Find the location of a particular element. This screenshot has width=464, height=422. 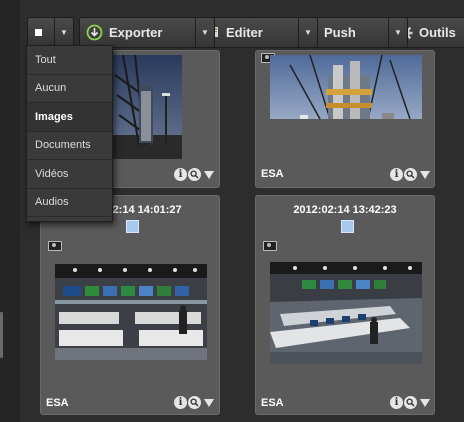

tools-label: Outils is located at coordinates (437, 32).